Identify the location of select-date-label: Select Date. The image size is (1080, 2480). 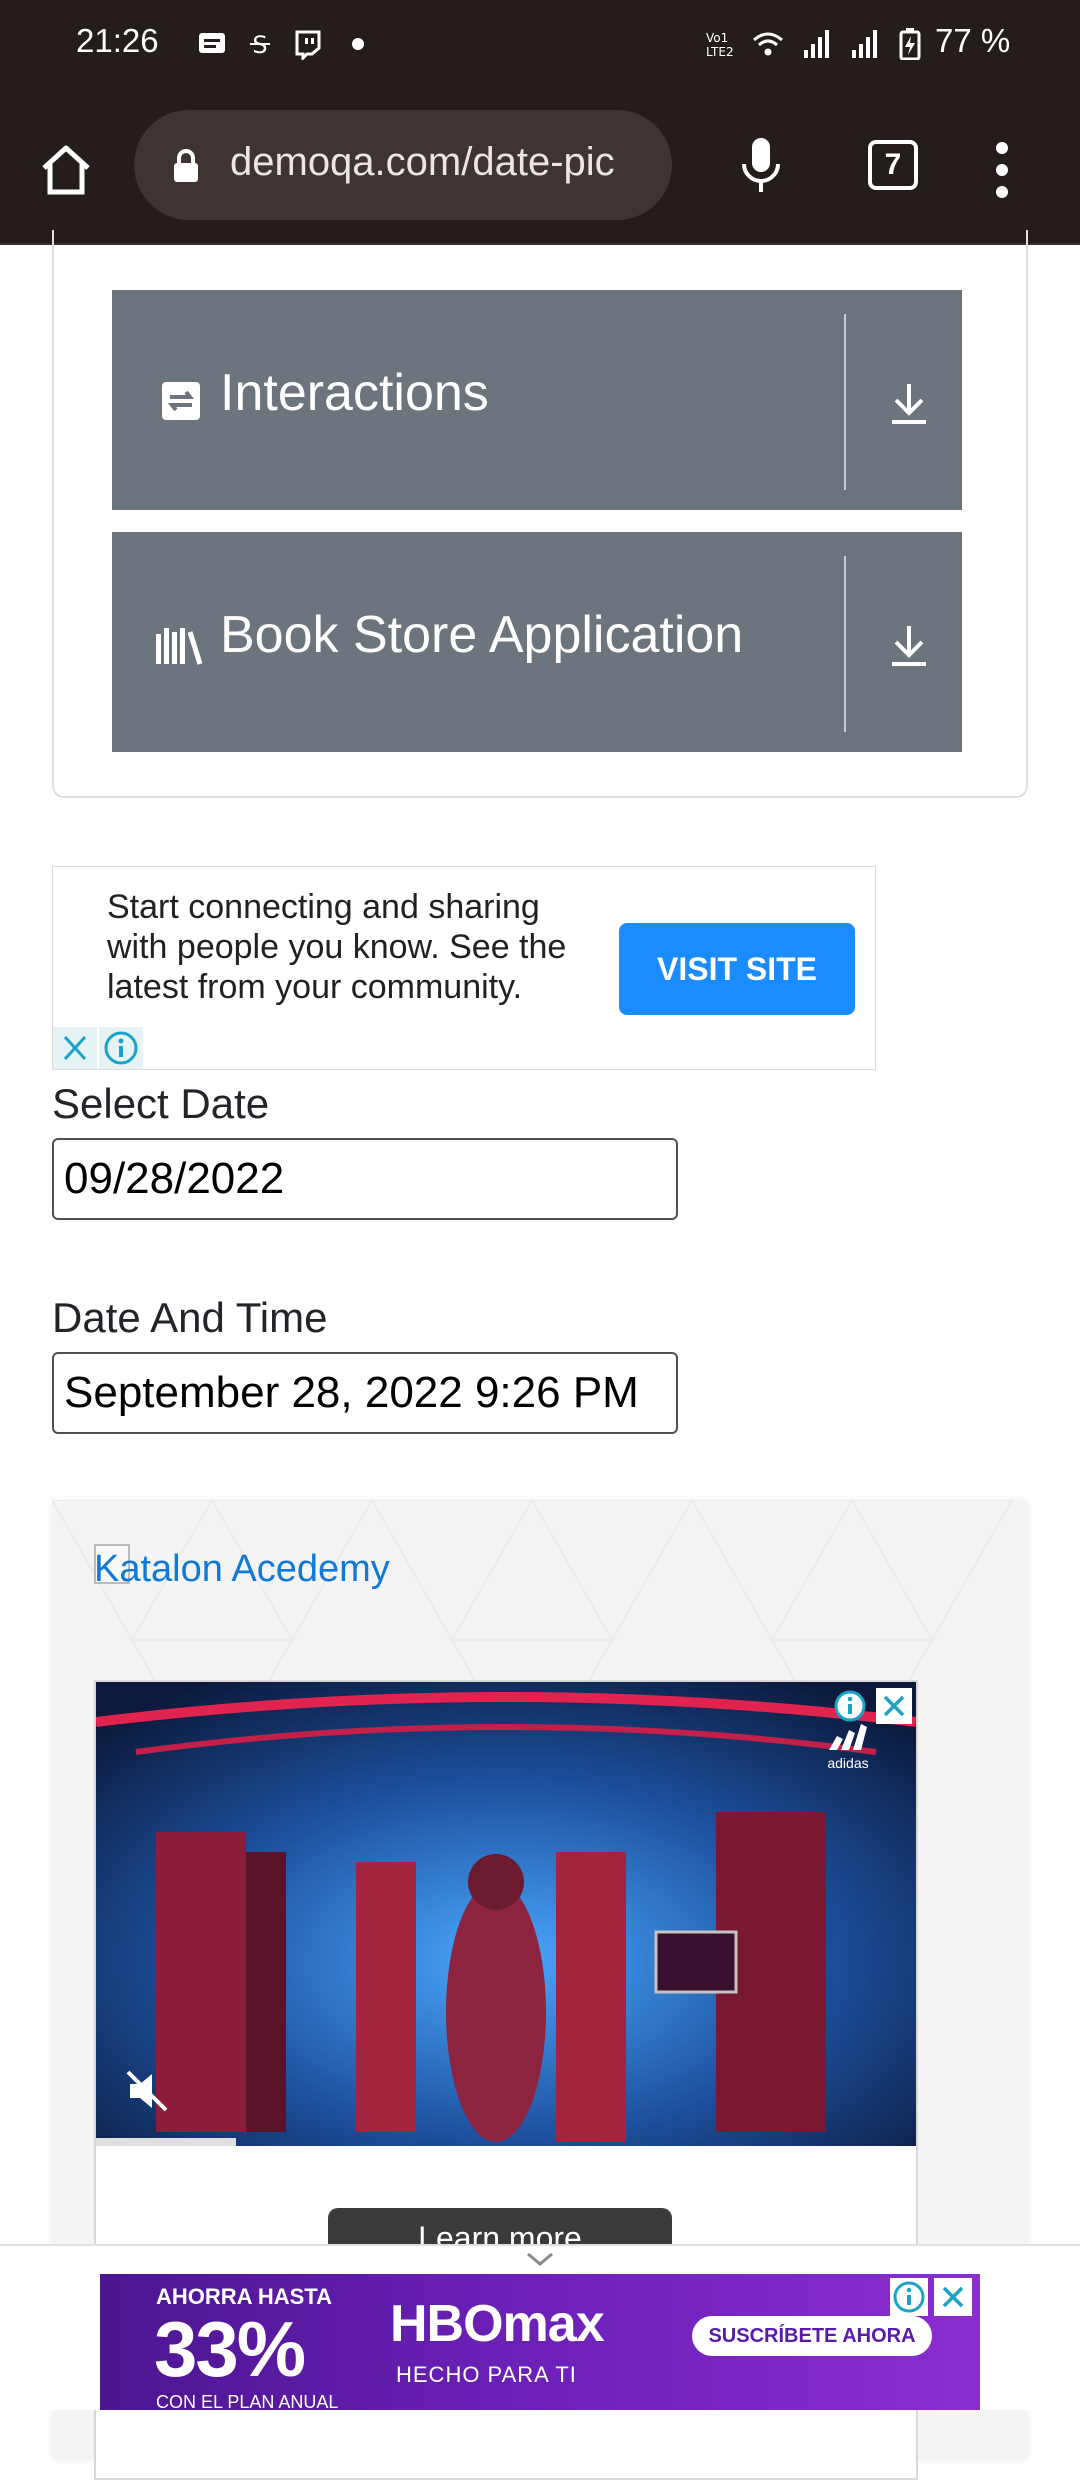
(161, 1103).